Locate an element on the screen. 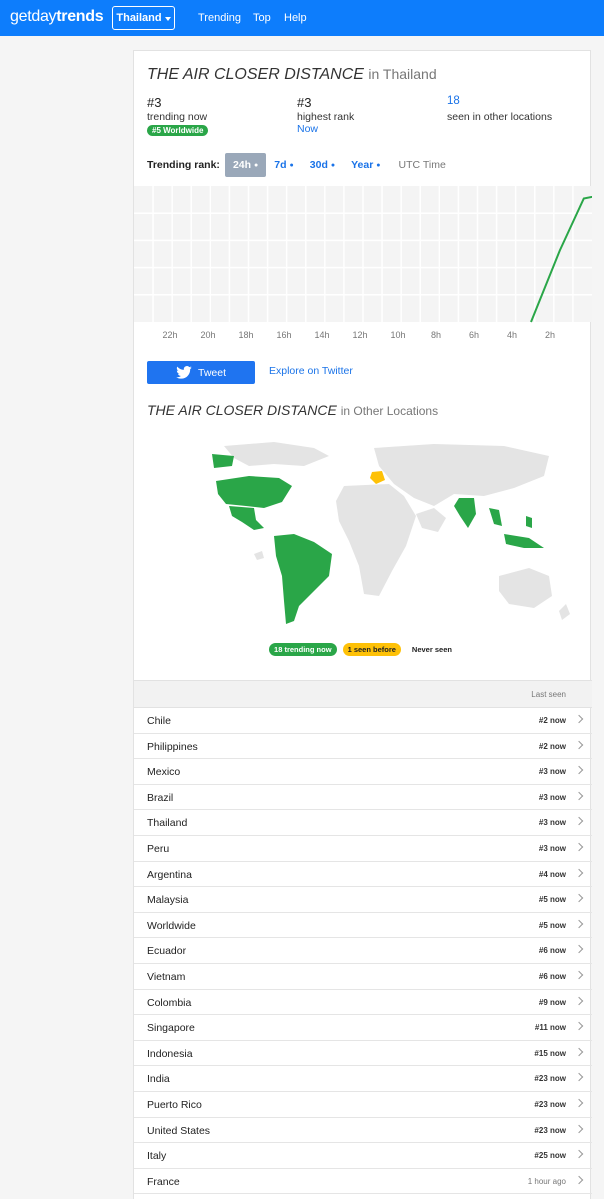  timeframe-30d: 30d ● is located at coordinates (322, 165).